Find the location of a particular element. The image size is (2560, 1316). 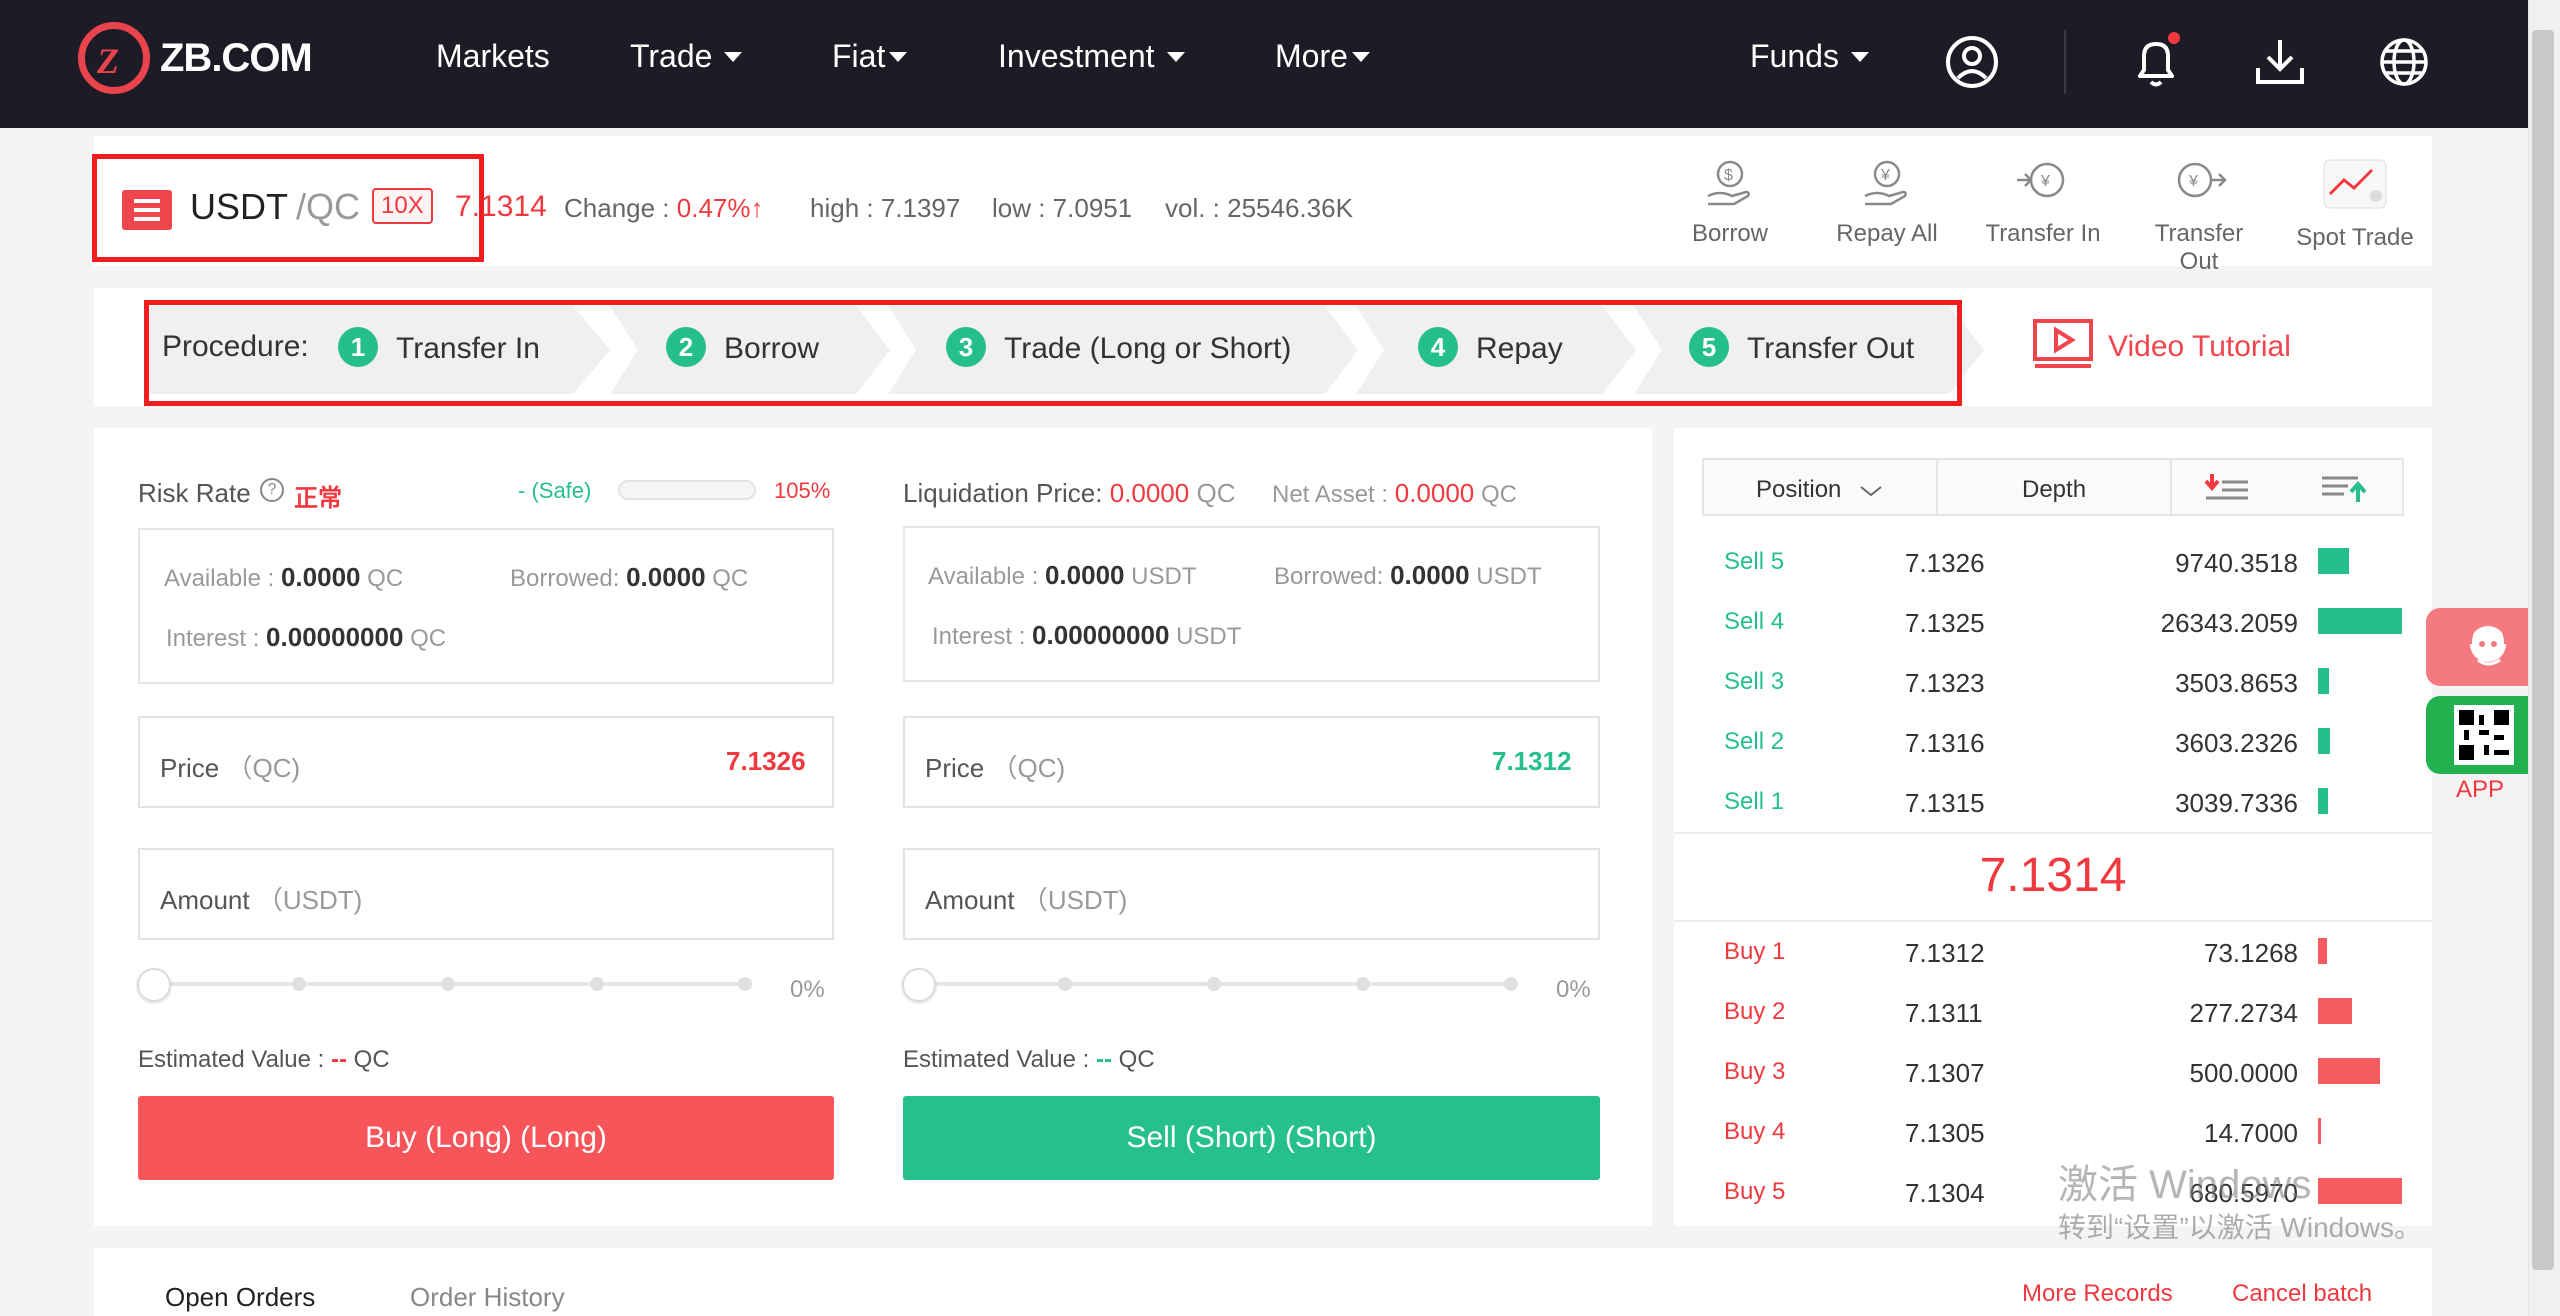

video-icon is located at coordinates (2063, 344).